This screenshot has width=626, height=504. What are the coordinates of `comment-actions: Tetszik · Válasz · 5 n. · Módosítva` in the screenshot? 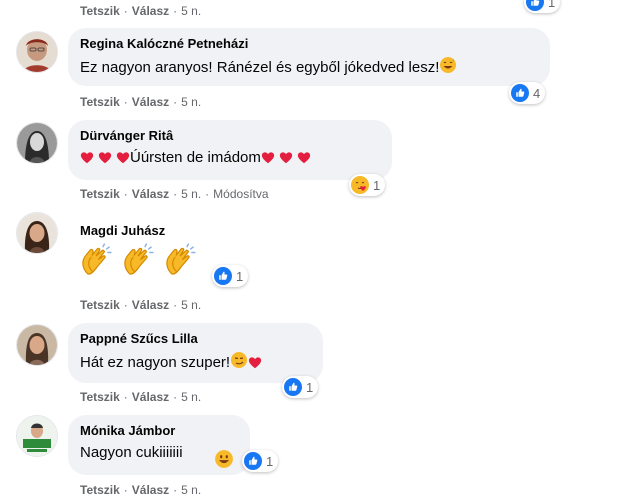 It's located at (174, 194).